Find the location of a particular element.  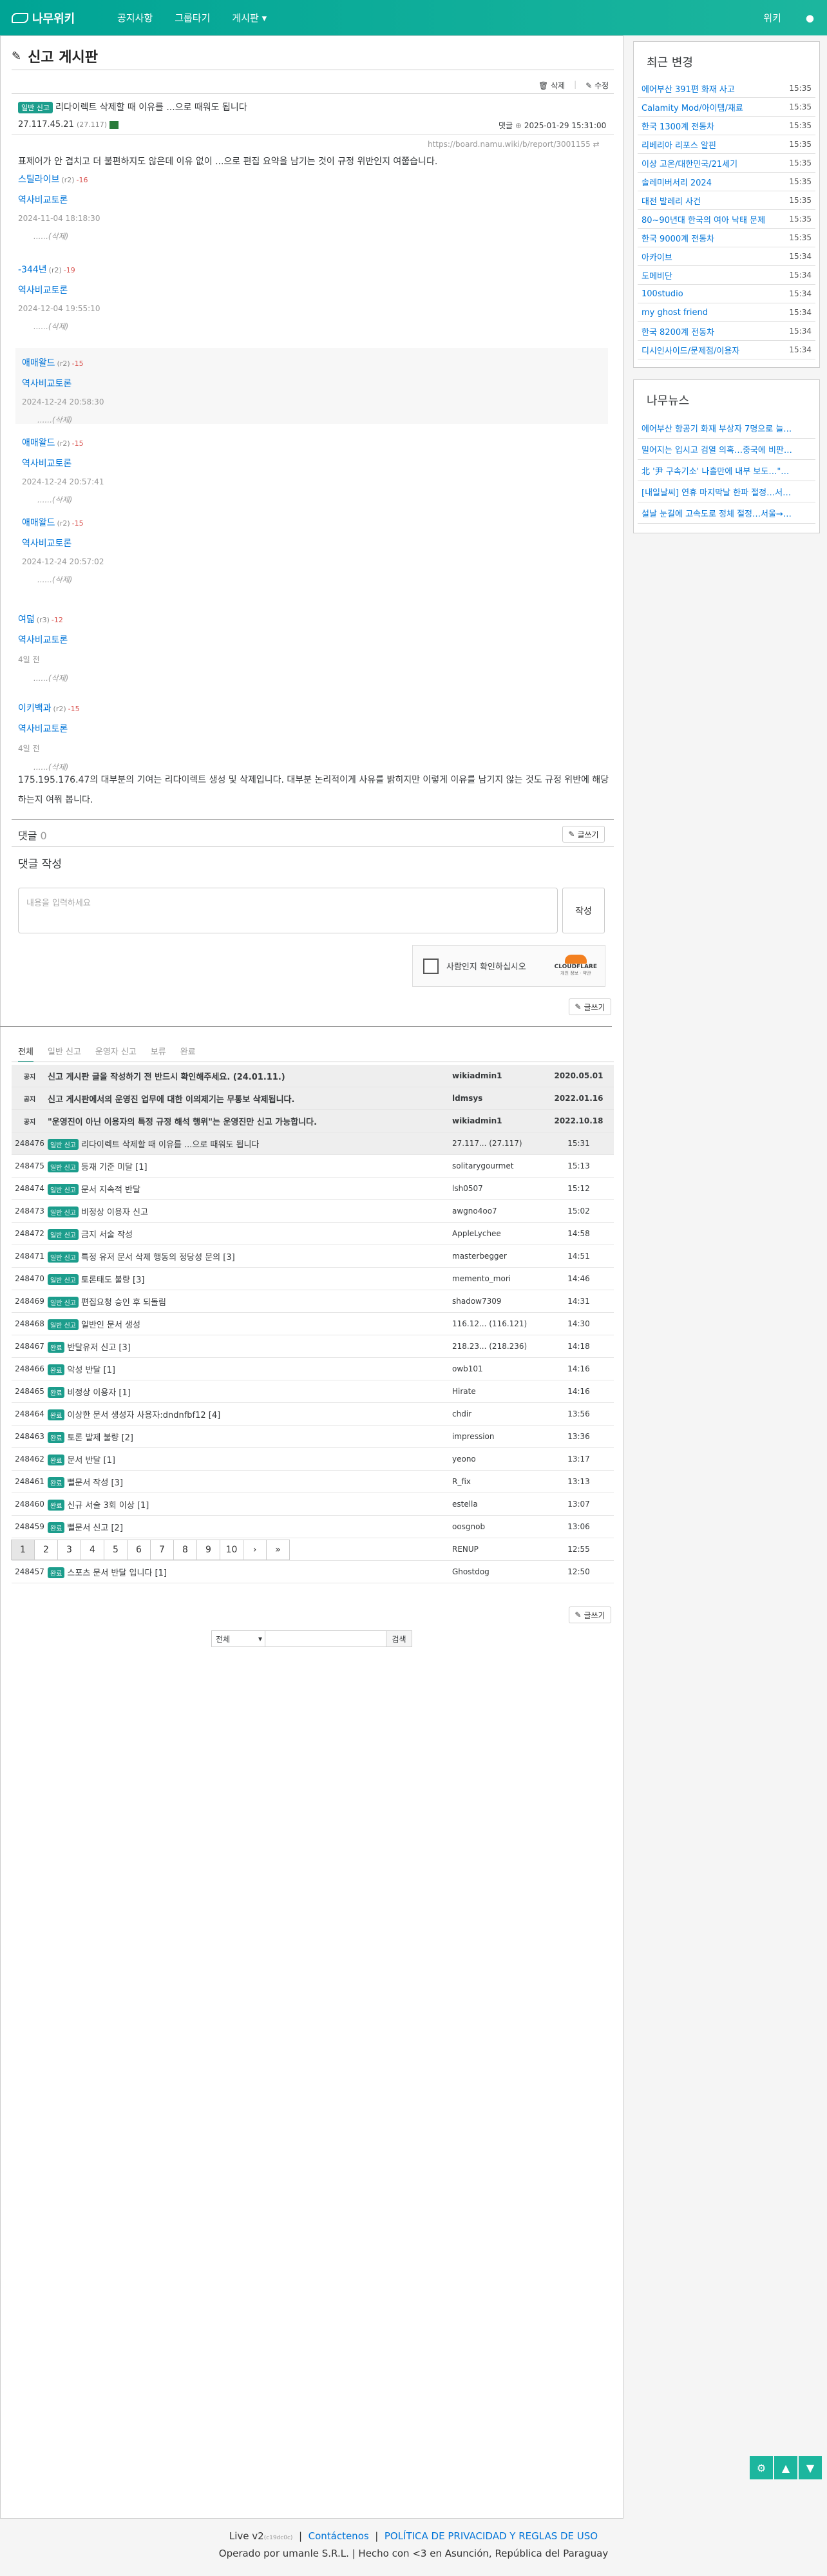

row-author: yeono is located at coordinates (498, 1459).